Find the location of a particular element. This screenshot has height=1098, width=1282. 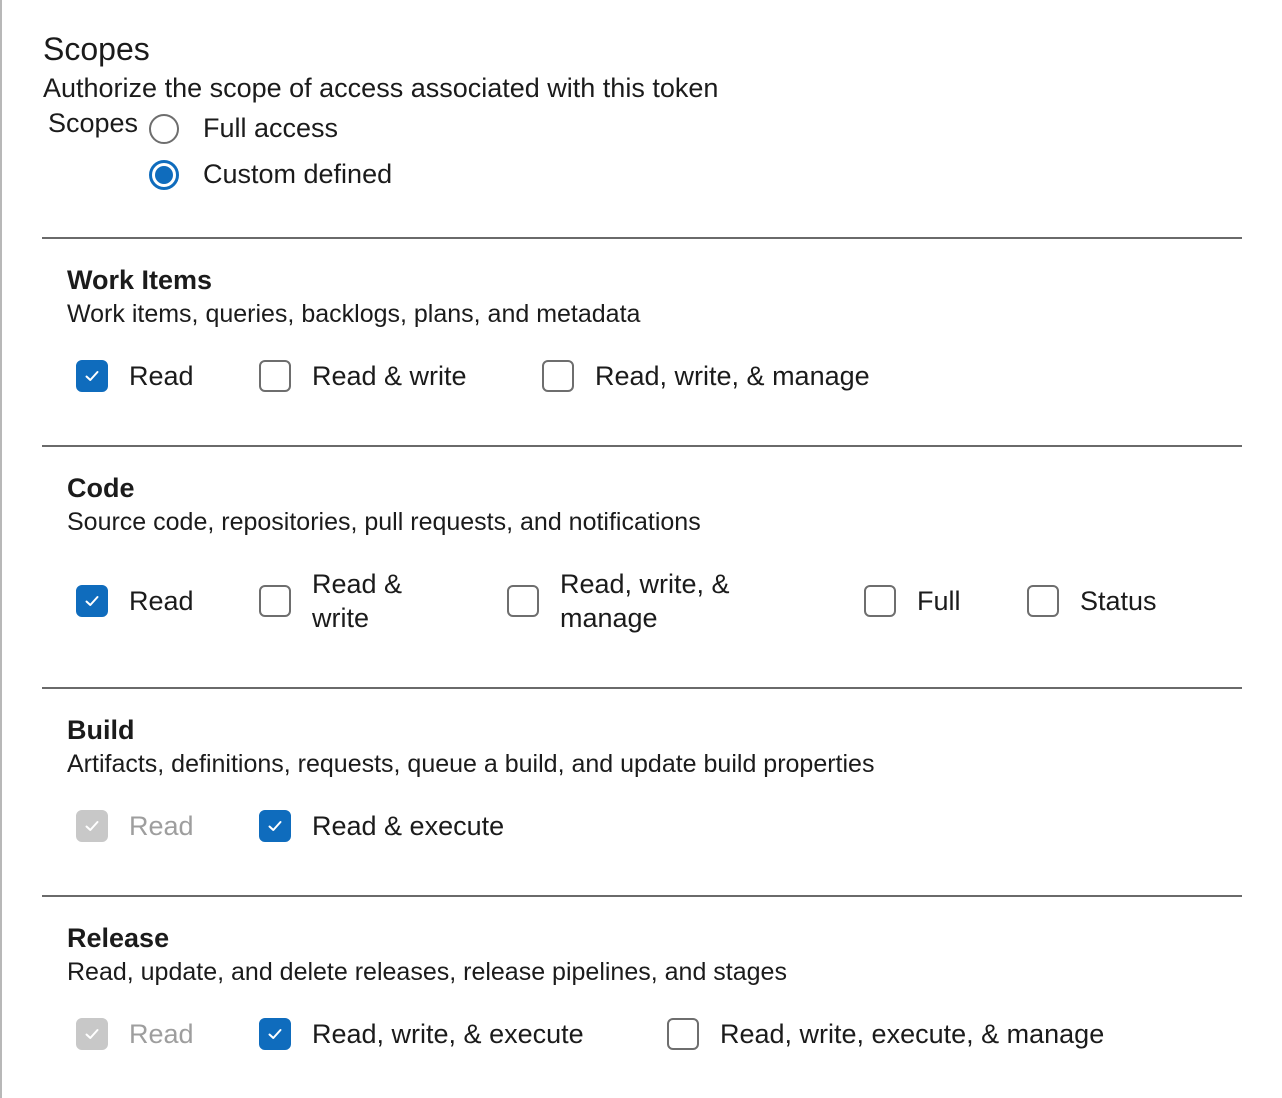

checkbox-release-read-write-execute-manage: Read, write, execute, & manage is located at coordinates (885, 1034).